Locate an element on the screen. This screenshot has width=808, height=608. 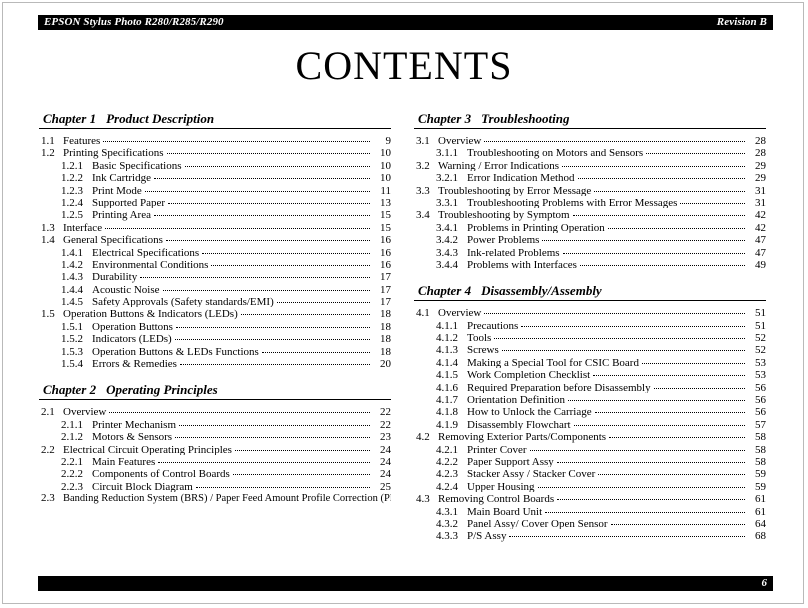
toc-entry: 2.1.1 Printer Mechanism 22 is located at coordinates (215, 424).